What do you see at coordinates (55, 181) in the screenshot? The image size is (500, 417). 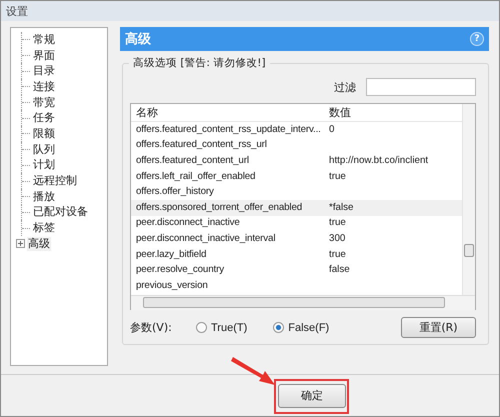 I see `tree-item: 远程控制` at bounding box center [55, 181].